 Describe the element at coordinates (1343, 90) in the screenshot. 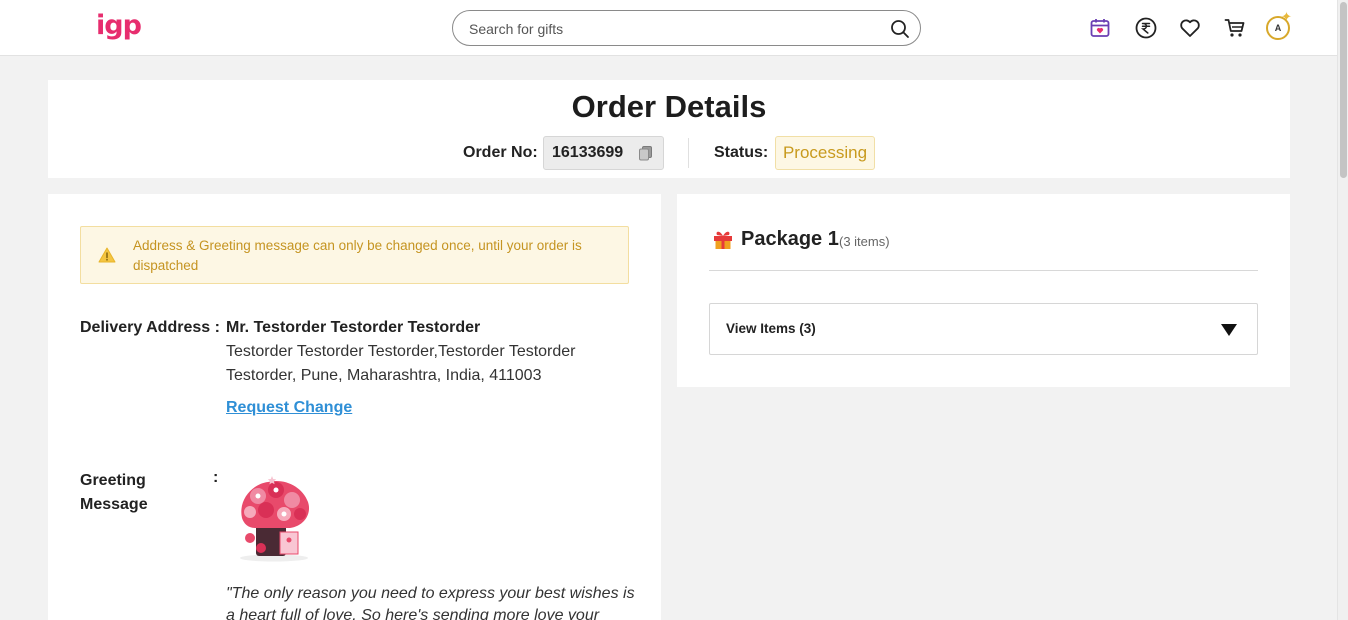

I see `scrollbar-thumb` at that location.